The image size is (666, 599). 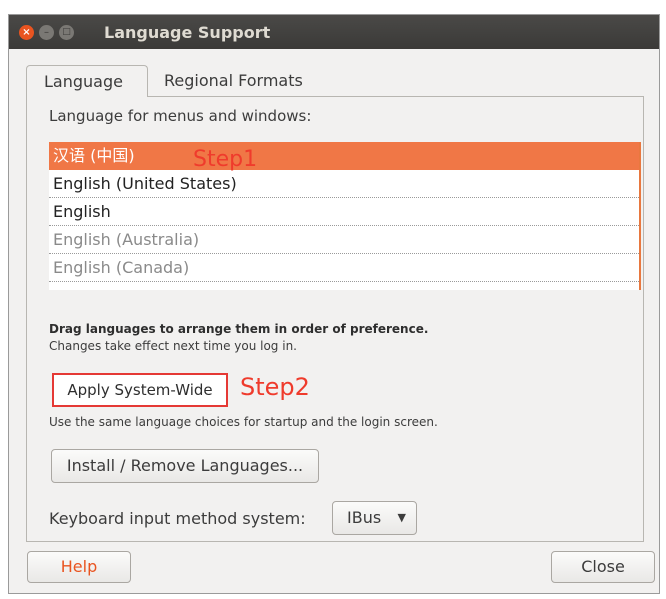 What do you see at coordinates (87, 81) in the screenshot?
I see `tab-language: Language` at bounding box center [87, 81].